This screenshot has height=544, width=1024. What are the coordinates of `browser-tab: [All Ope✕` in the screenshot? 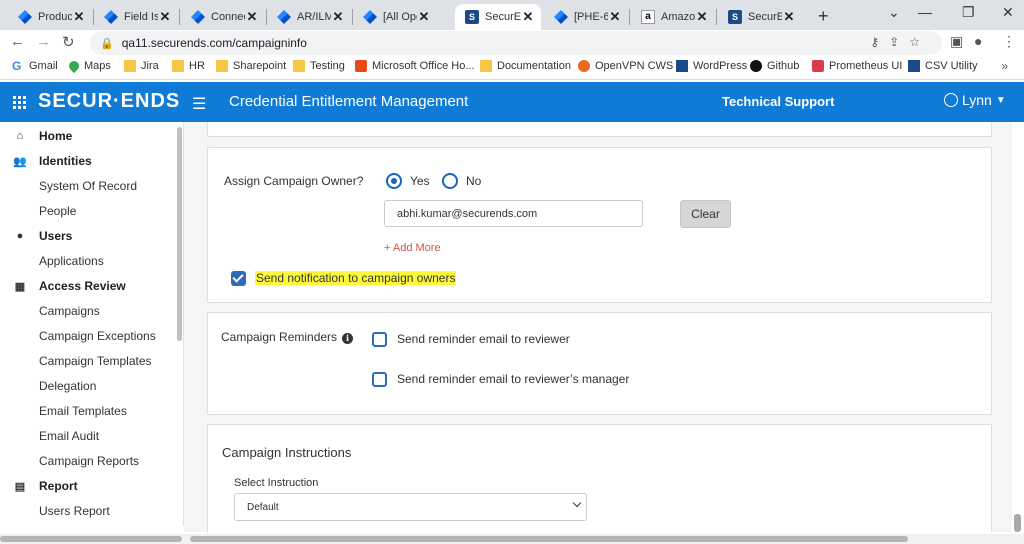 It's located at (395, 17).